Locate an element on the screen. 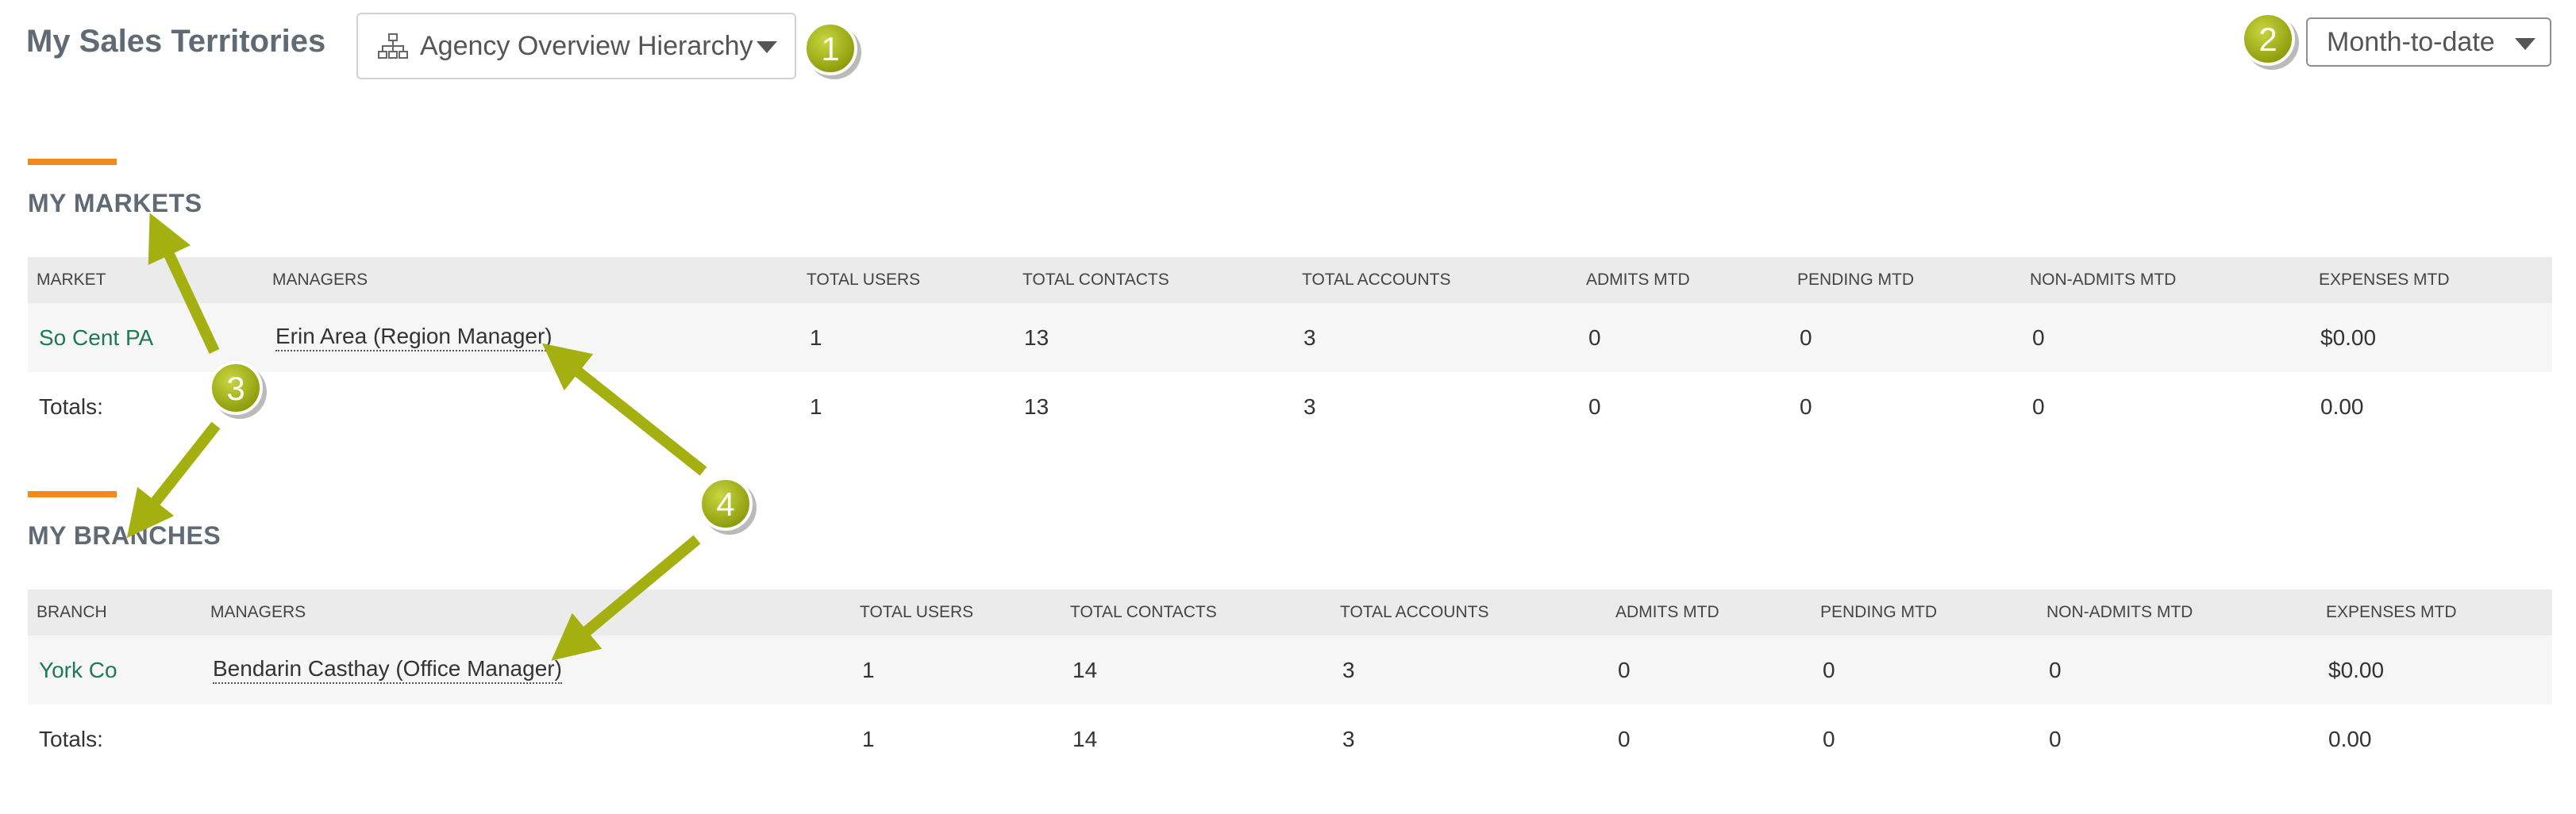  totals-row: Totals: 1 14 3 0 0 0 0.00 is located at coordinates (1290, 739).